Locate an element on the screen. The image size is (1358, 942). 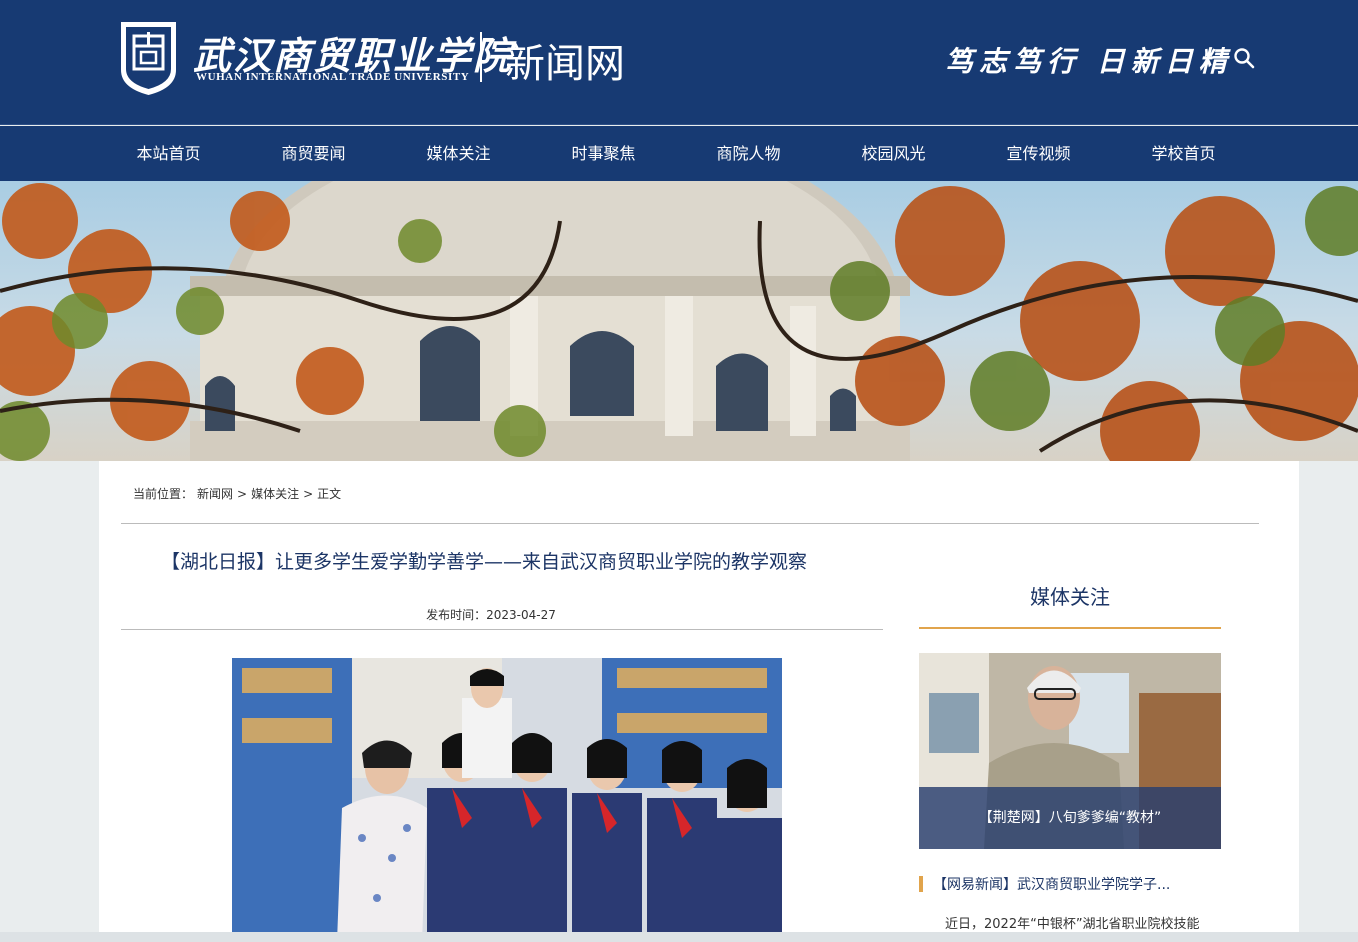
main-nav: 本站首页 商贸要闻 媒体关注 时事聚焦 商院人物 校园风光 宣传视频 学校首页 is located at coordinates (679, 153).